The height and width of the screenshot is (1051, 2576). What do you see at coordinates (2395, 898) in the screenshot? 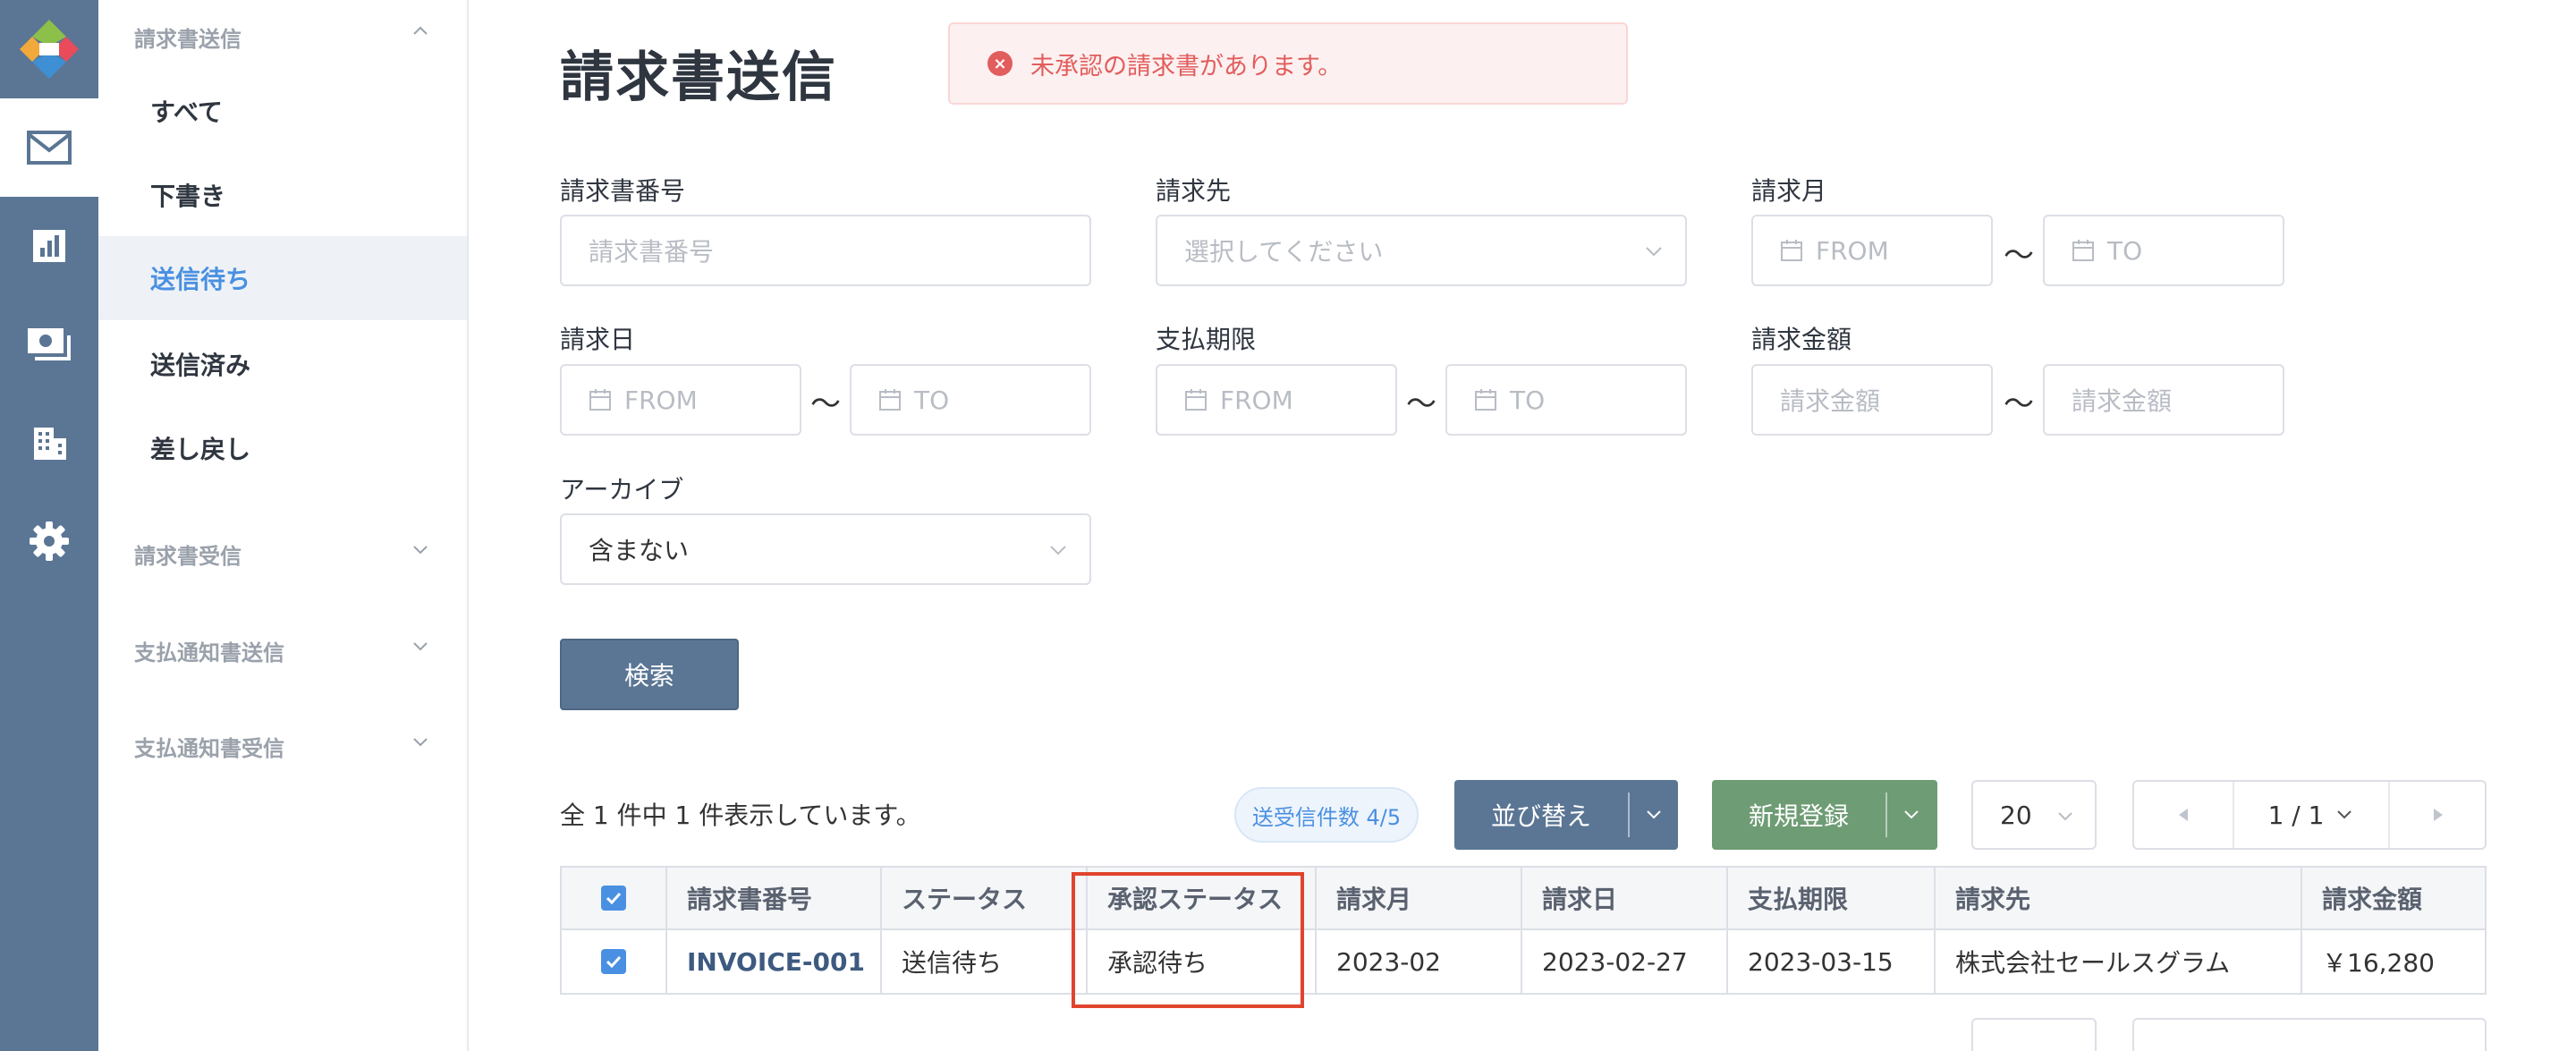
I see `col-amount: 請求金額` at bounding box center [2395, 898].